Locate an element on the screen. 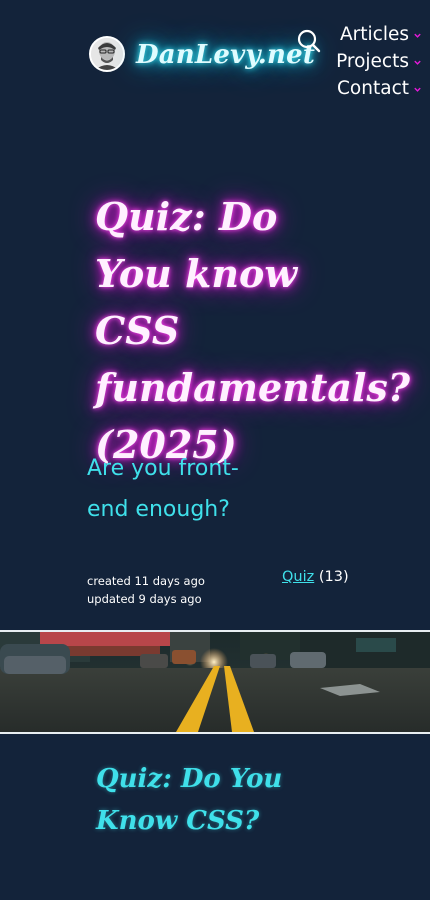  nav-item-label: Contact is located at coordinates (373, 88).